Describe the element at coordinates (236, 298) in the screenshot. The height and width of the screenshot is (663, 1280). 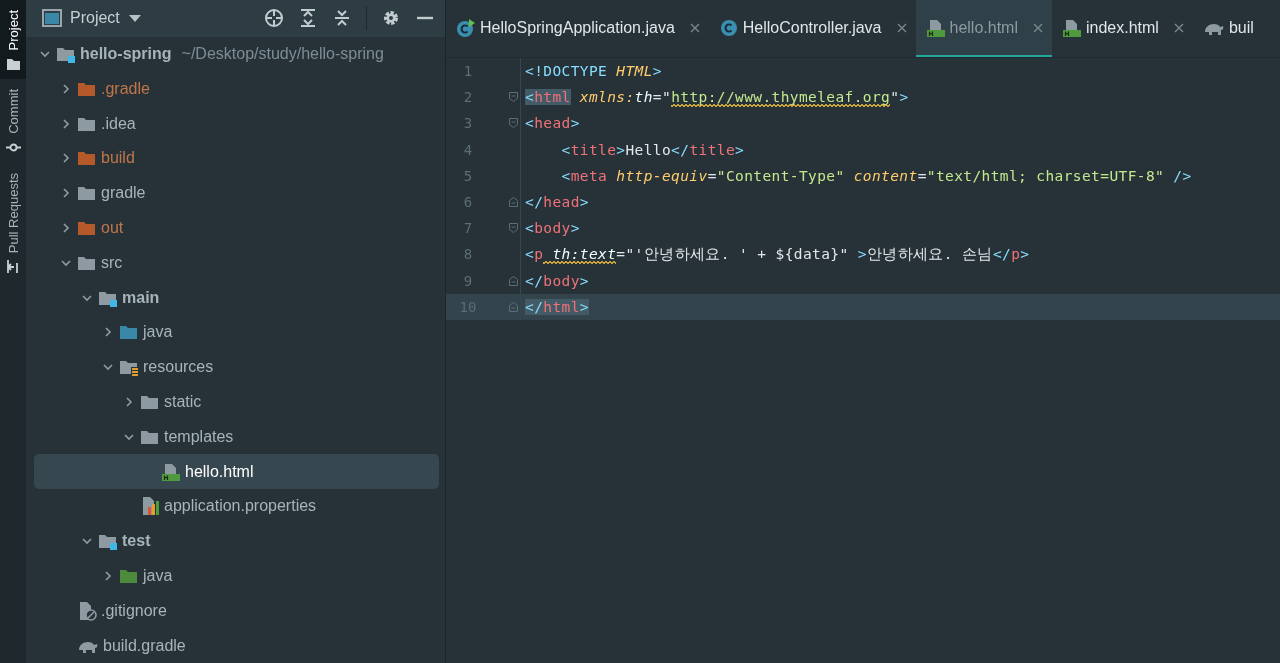
I see `tree-item: main` at that location.